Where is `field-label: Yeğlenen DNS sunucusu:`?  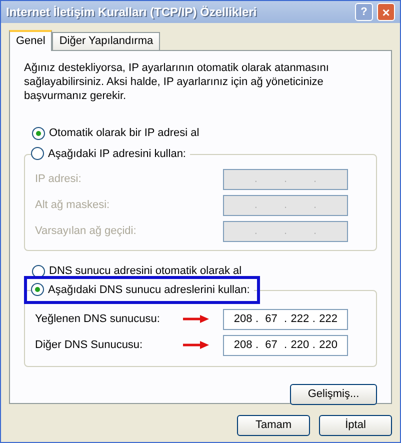 field-label: Yeğlenen DNS sunucusu: is located at coordinates (98, 319).